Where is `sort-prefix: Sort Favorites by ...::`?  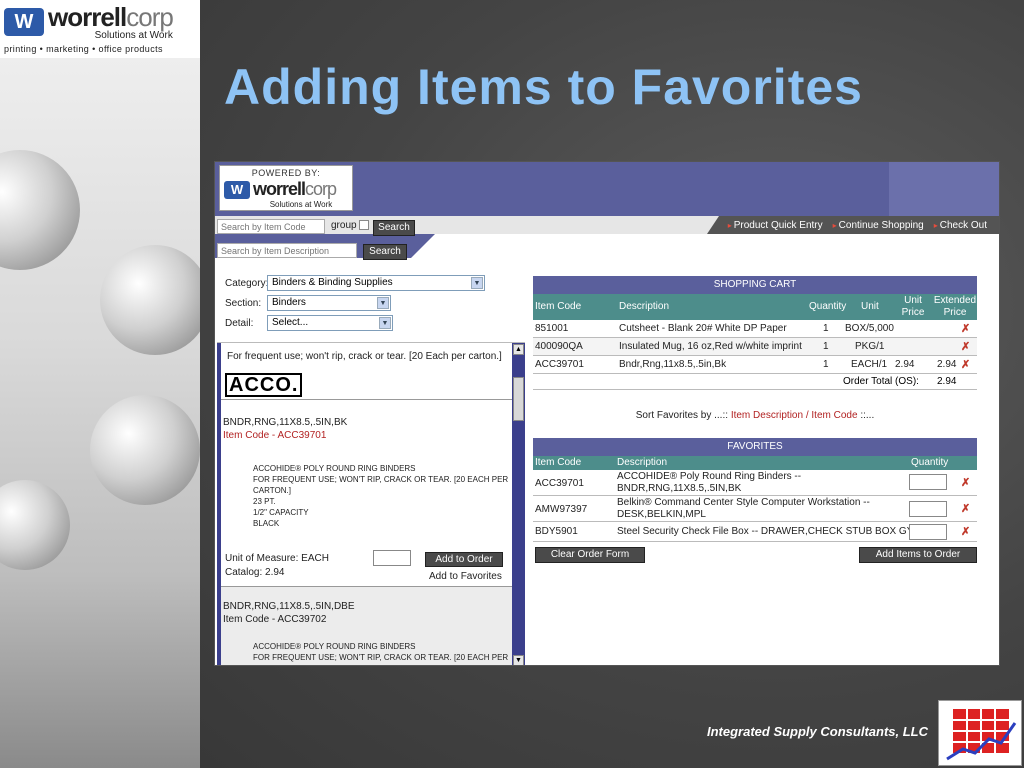 sort-prefix: Sort Favorites by ...:: is located at coordinates (682, 415).